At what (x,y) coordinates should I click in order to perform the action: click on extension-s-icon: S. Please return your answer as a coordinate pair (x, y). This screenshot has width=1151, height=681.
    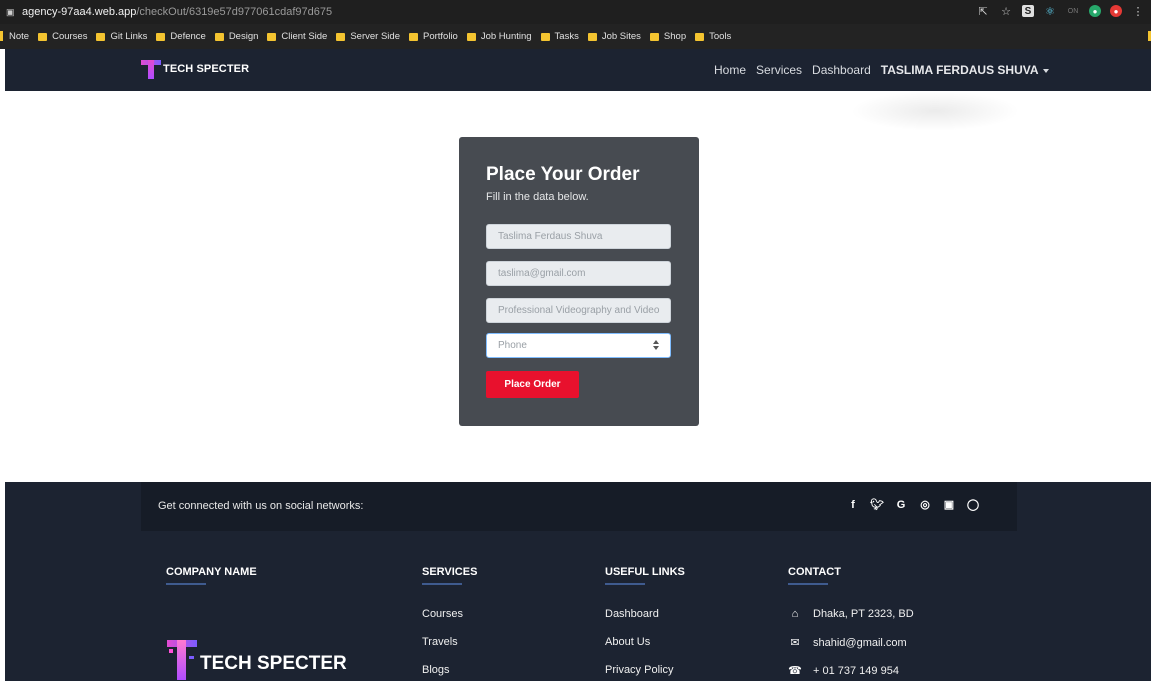
    Looking at the image, I should click on (1028, 11).